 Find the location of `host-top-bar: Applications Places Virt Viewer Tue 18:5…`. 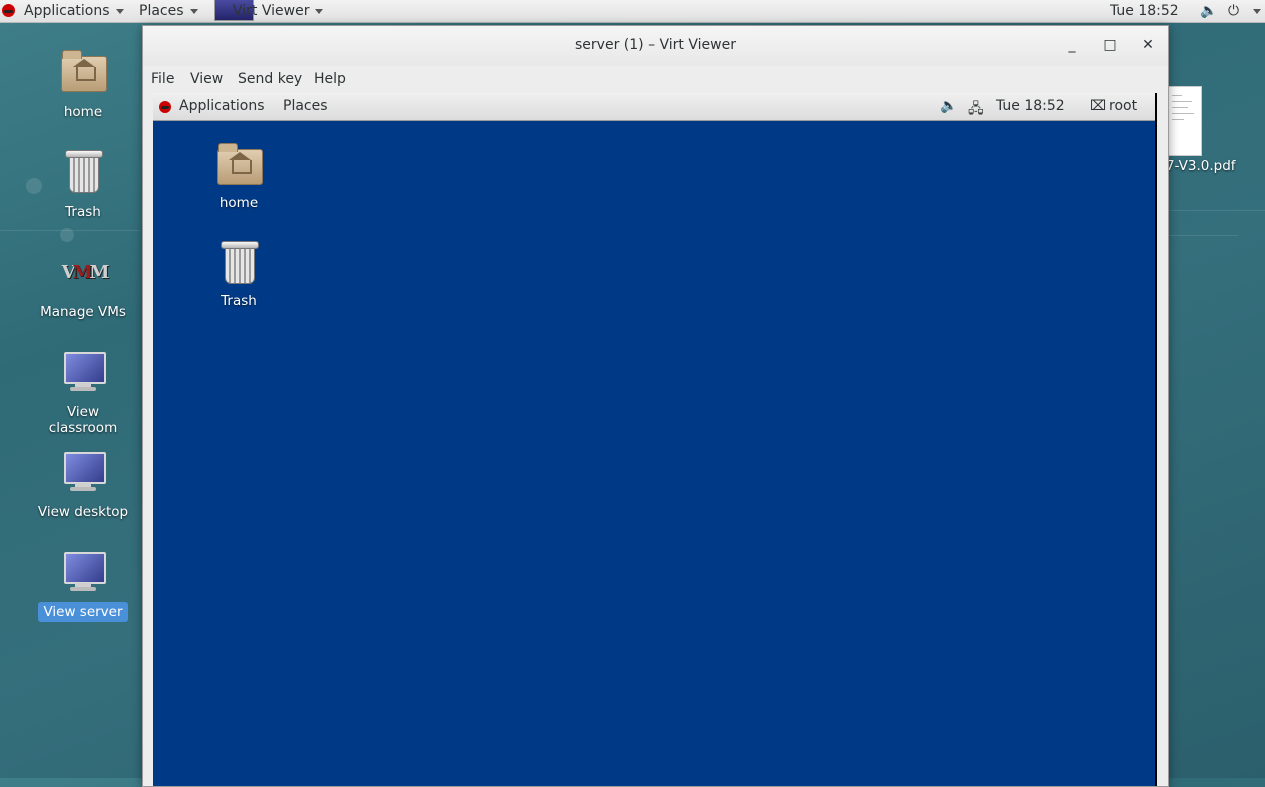

host-top-bar: Applications Places Virt Viewer Tue 18:5… is located at coordinates (632, 11).